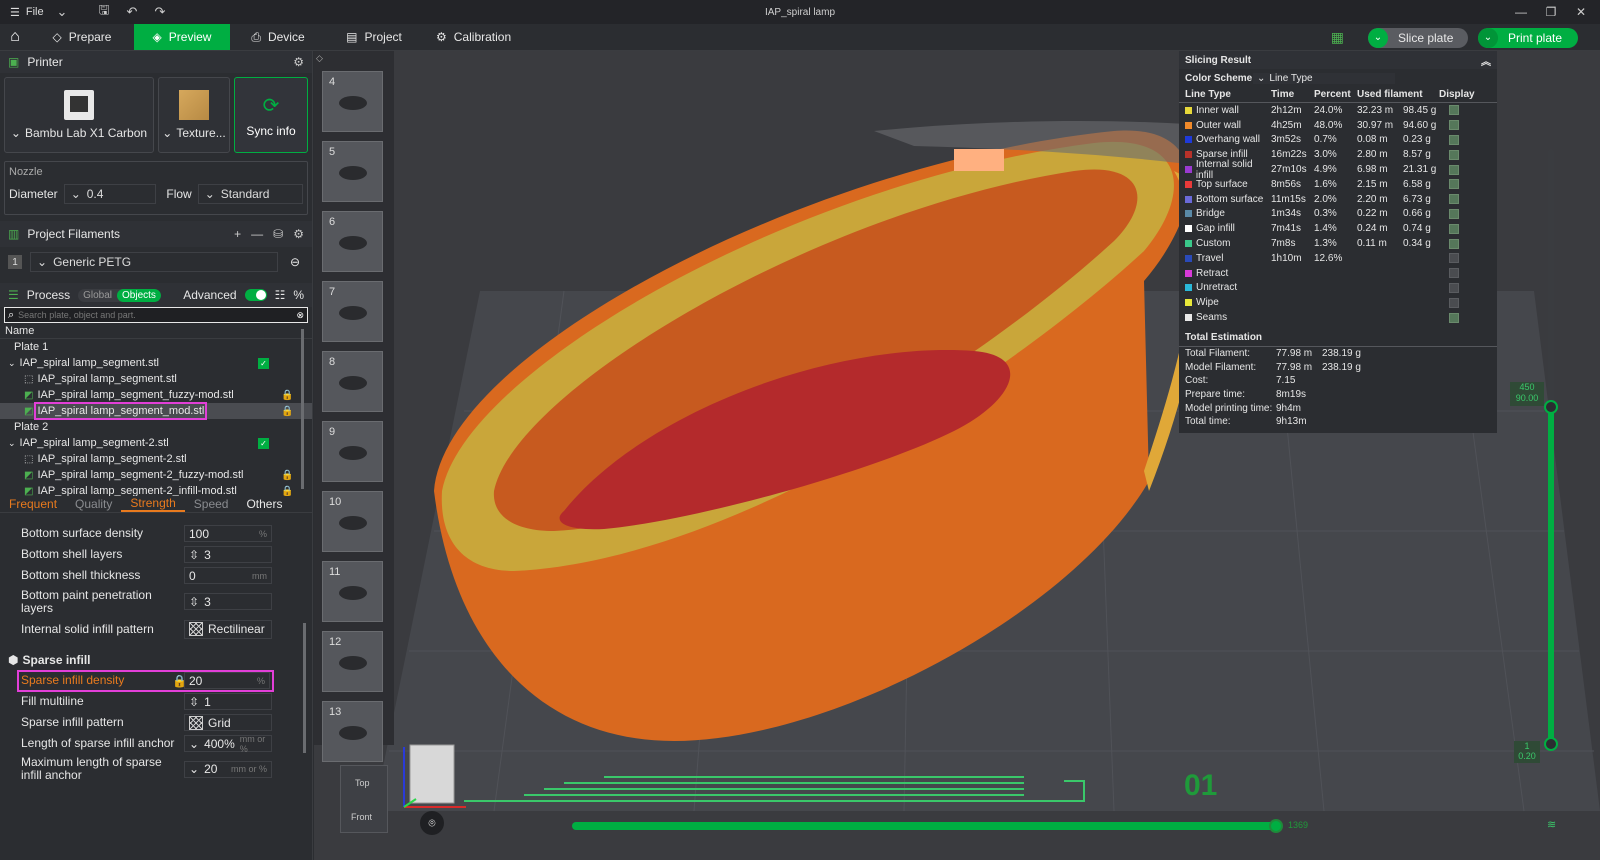  Describe the element at coordinates (110, 194) in the screenshot. I see `diameter-select: ⌄ 0.4` at that location.